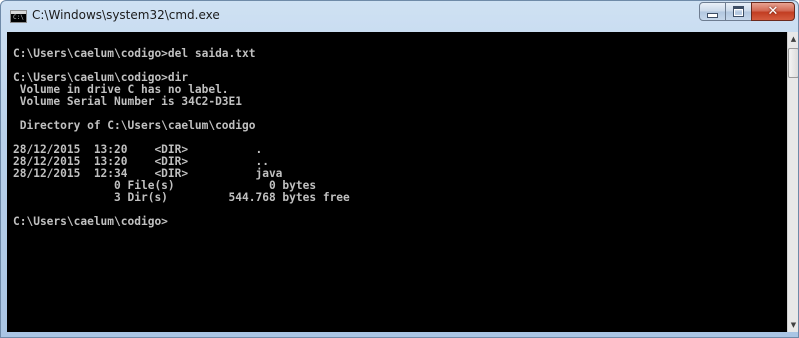  Describe the element at coordinates (793, 63) in the screenshot. I see `scroll-thumb` at that location.